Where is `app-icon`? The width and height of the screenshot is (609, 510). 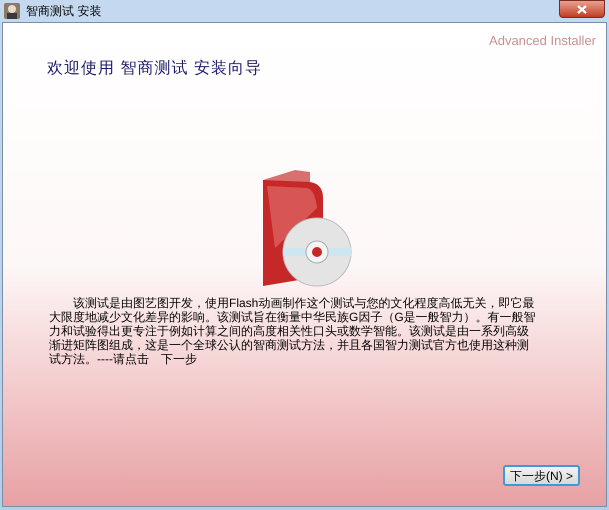
app-icon is located at coordinates (12, 11).